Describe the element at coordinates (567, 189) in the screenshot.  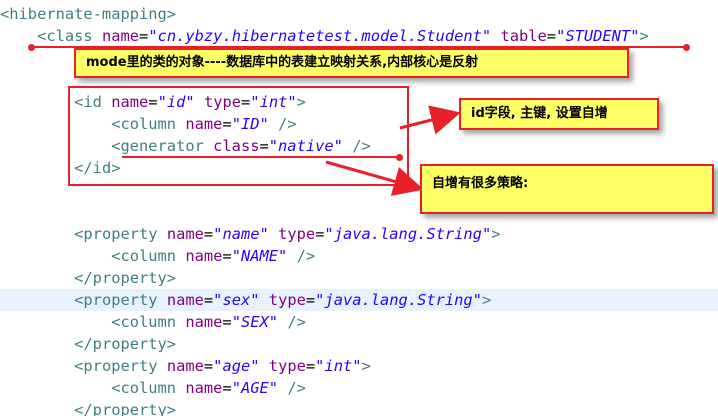
I see `generator-strategy-callout: 自增有很多策略:` at that location.